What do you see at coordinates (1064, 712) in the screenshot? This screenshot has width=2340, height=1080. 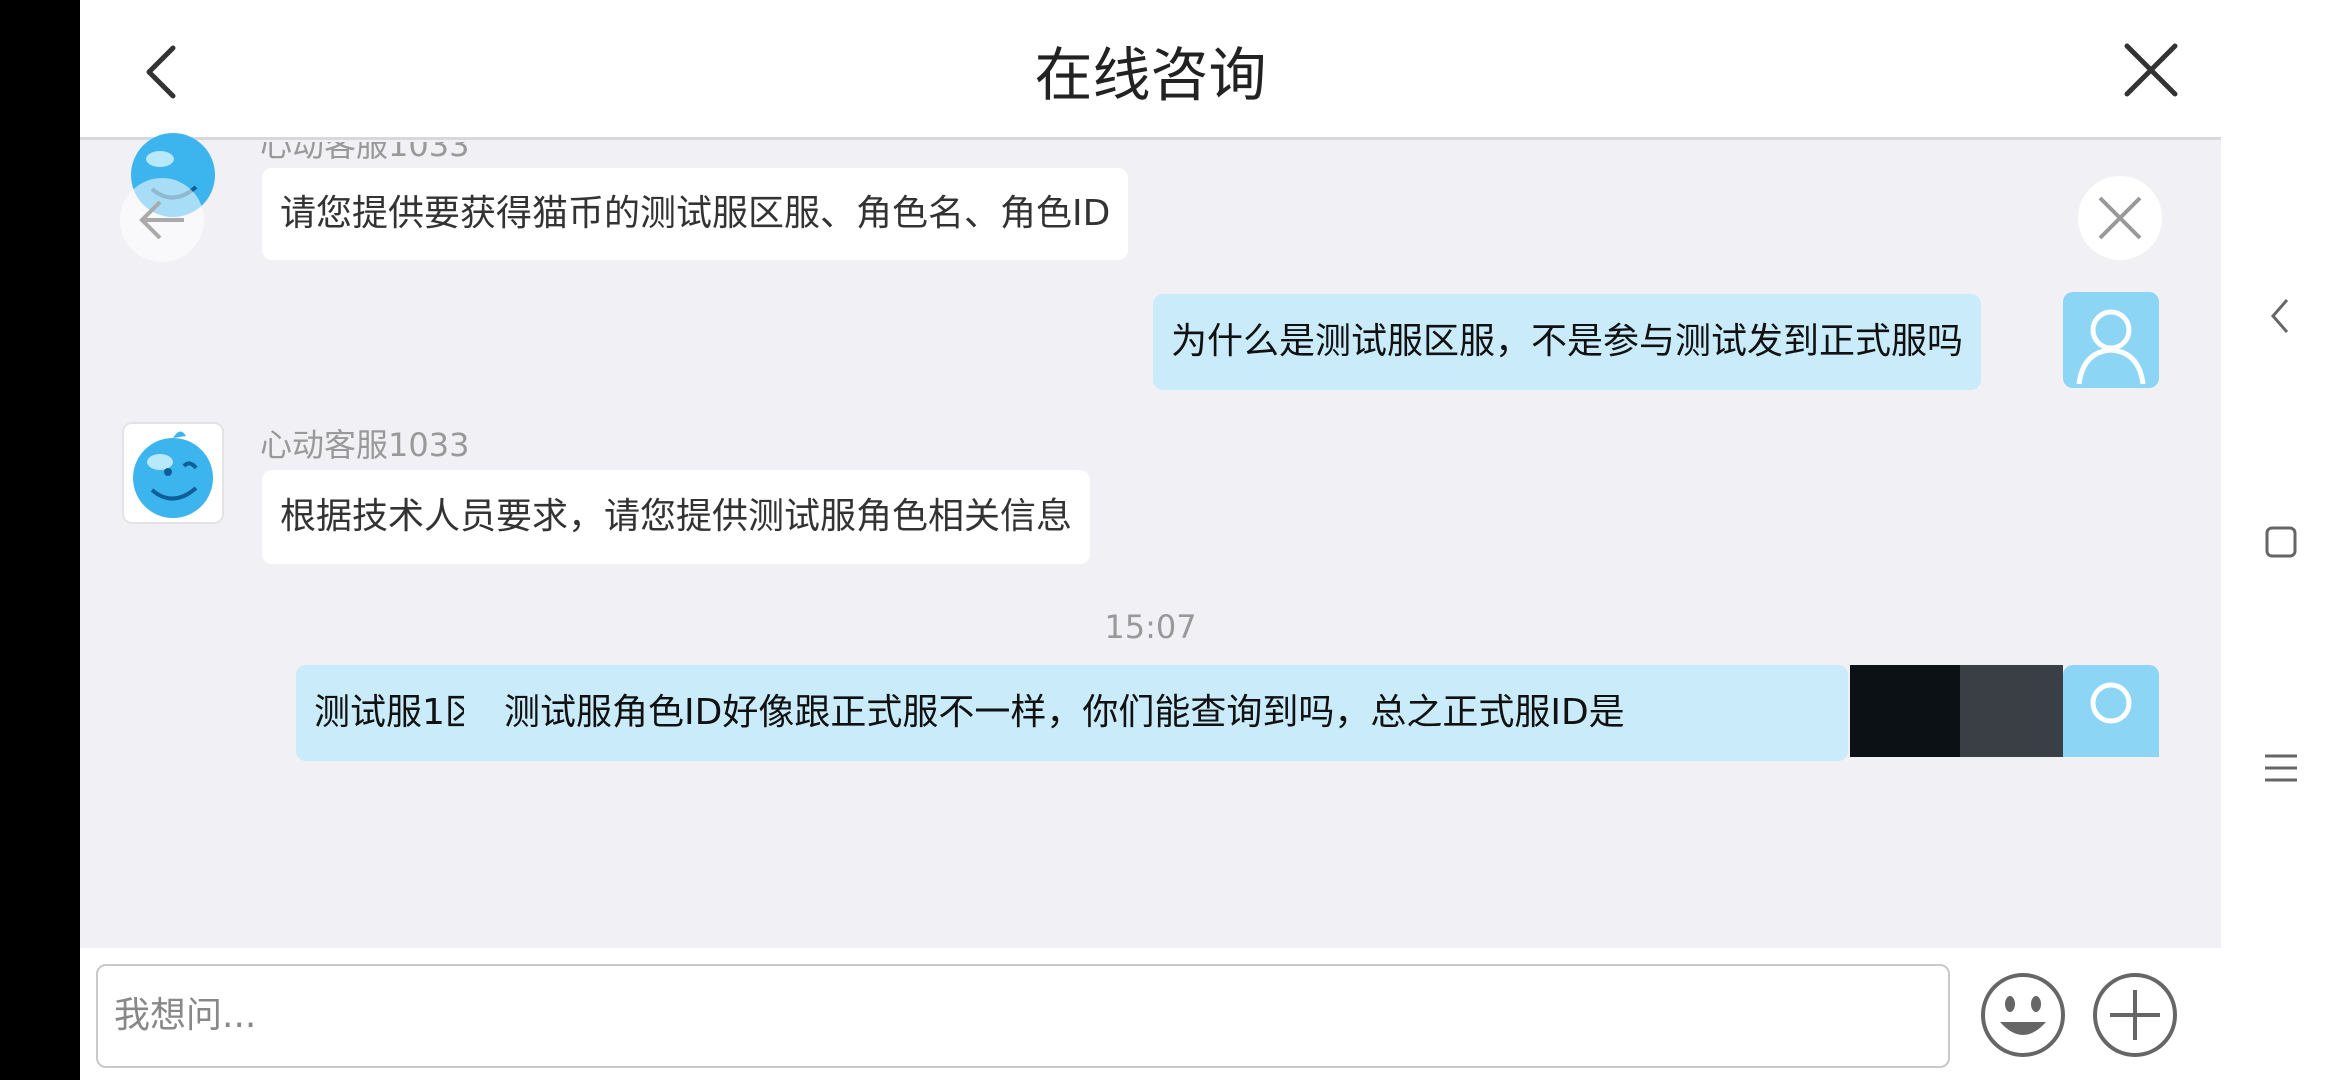 I see `message-text-part: 测试服角色ID好像跟正式服不一样，你们能查询到吗，总之正式服ID是` at bounding box center [1064, 712].